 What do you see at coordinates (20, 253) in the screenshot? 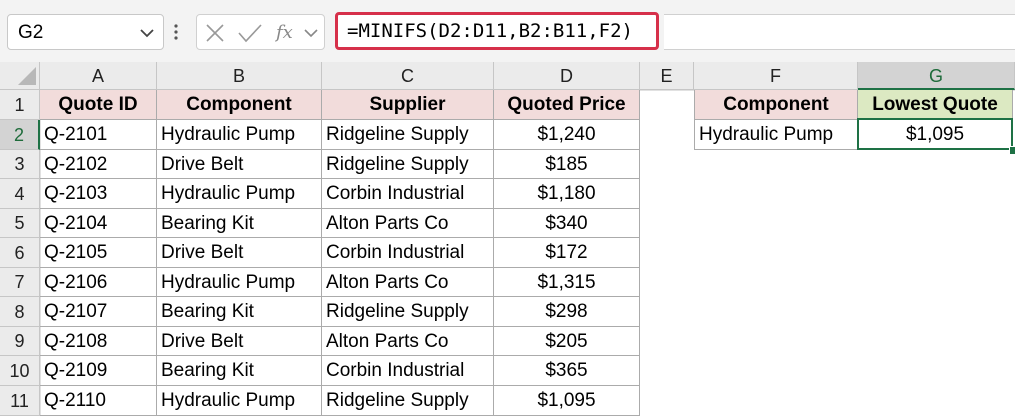
I see `row-header-6: 6` at bounding box center [20, 253].